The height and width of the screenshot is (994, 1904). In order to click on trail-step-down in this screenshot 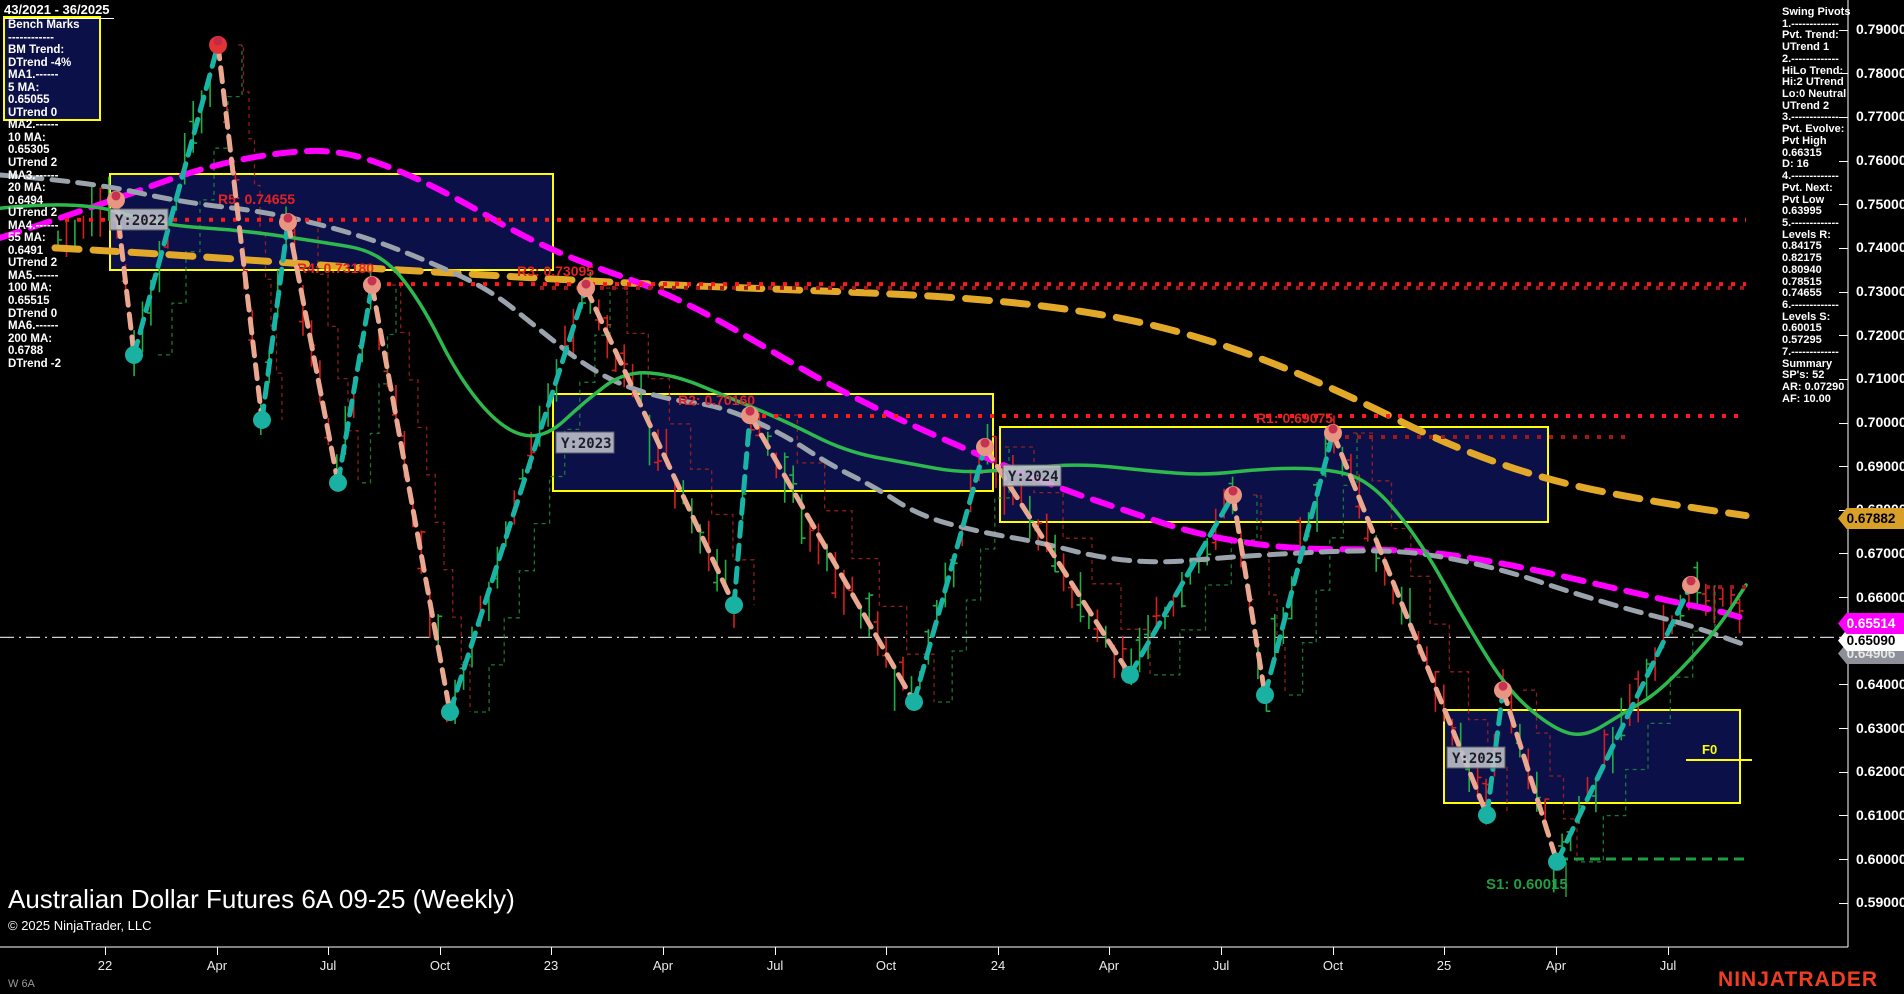, I will do `click(431, 498)`.